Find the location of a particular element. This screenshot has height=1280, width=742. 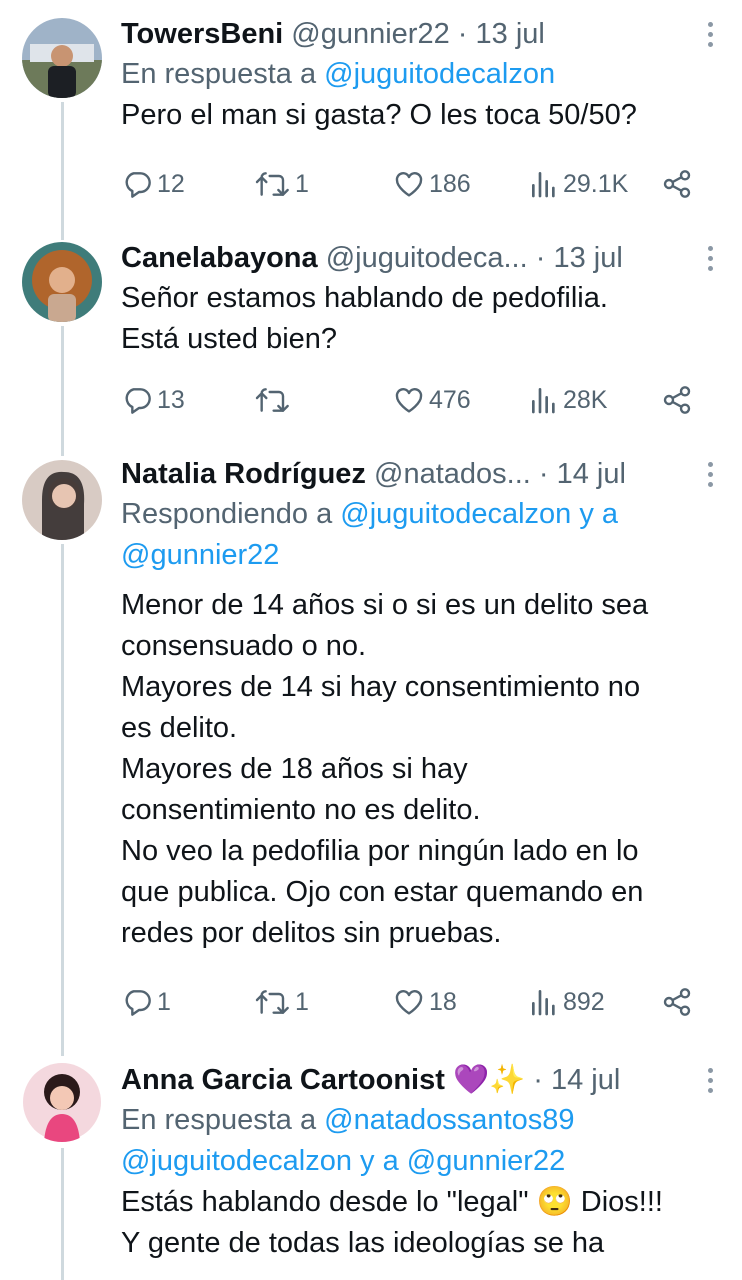

like-button: 476 is located at coordinates (432, 400).